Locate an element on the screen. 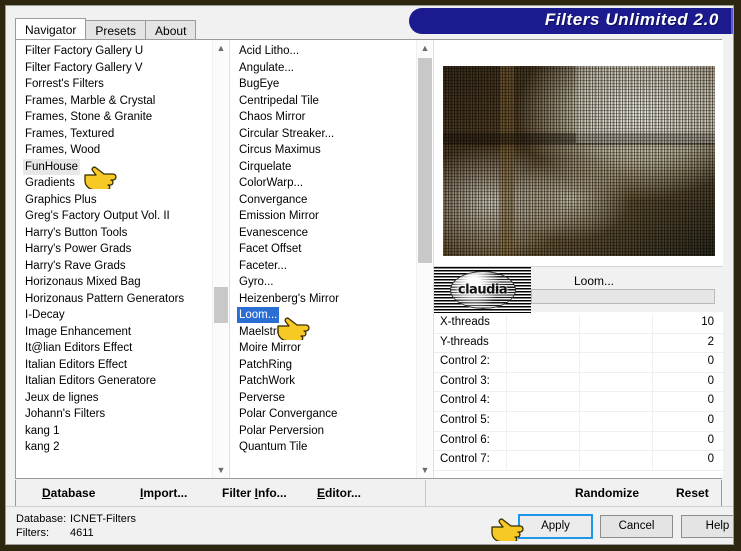 Image resolution: width=741 pixels, height=551 pixels. filter-item: Perverse is located at coordinates (322, 398).